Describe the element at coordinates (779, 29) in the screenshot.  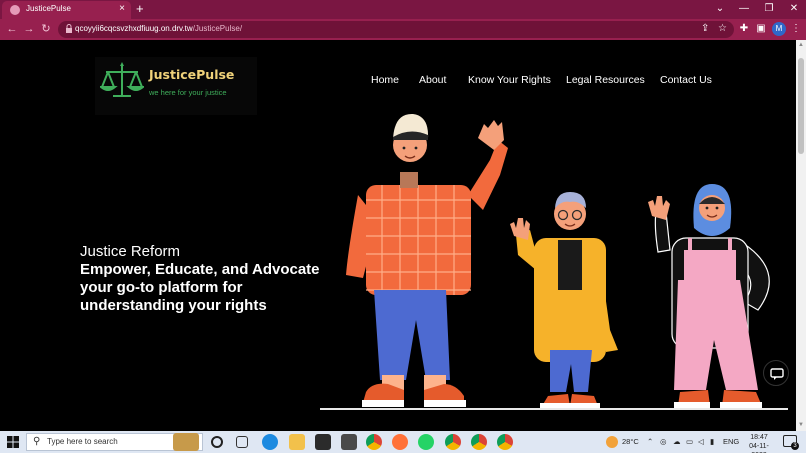
I see `profile-avatar: M` at that location.